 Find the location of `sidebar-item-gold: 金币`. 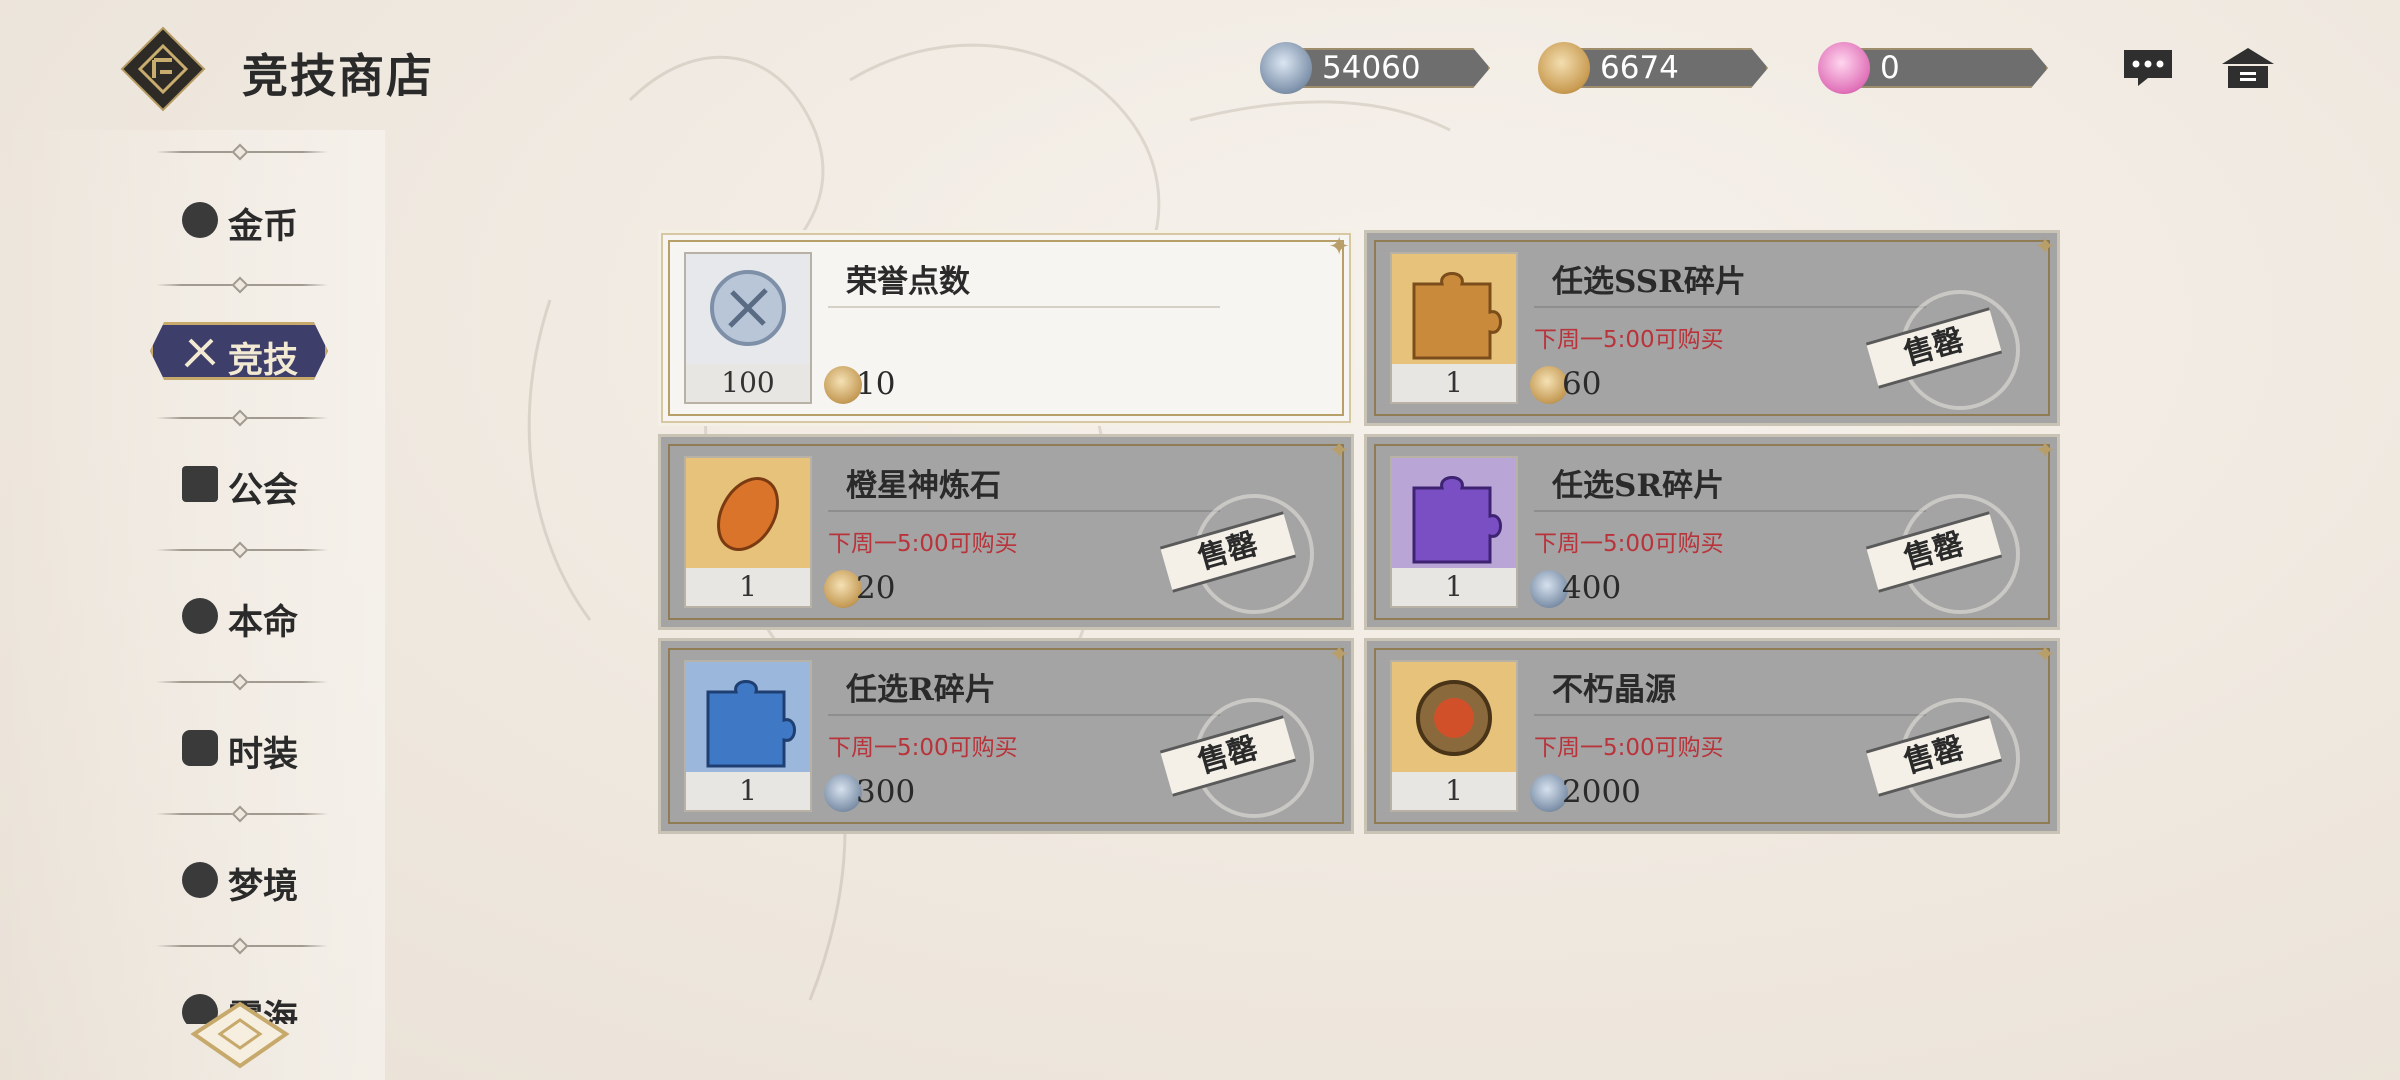

sidebar-item-gold: 金币 is located at coordinates (260, 219).